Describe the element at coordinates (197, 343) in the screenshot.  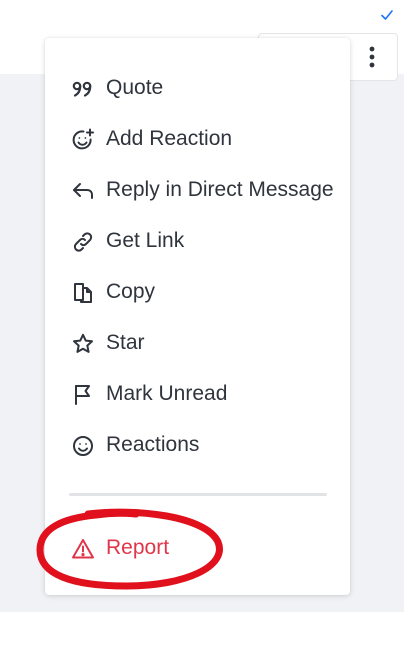
I see `menu-item-star: Star` at that location.